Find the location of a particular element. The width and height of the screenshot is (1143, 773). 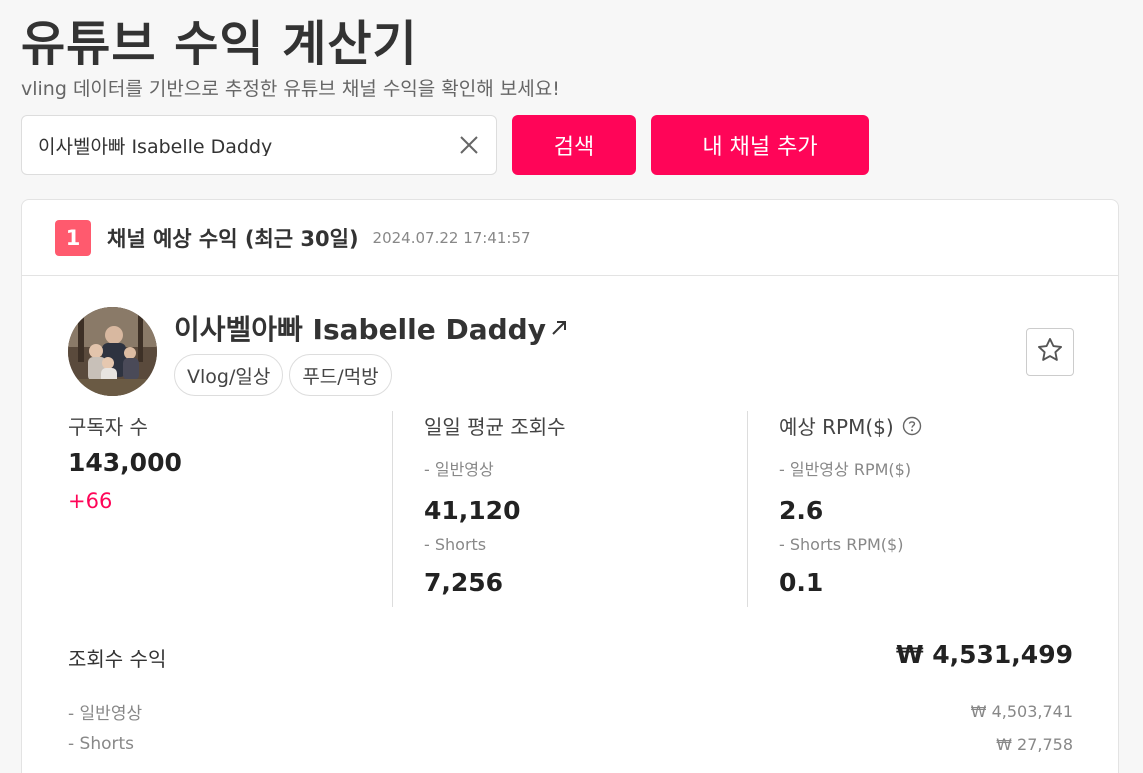

revenue-normal-value: ₩ 4,503,741 is located at coordinates (1021, 711).